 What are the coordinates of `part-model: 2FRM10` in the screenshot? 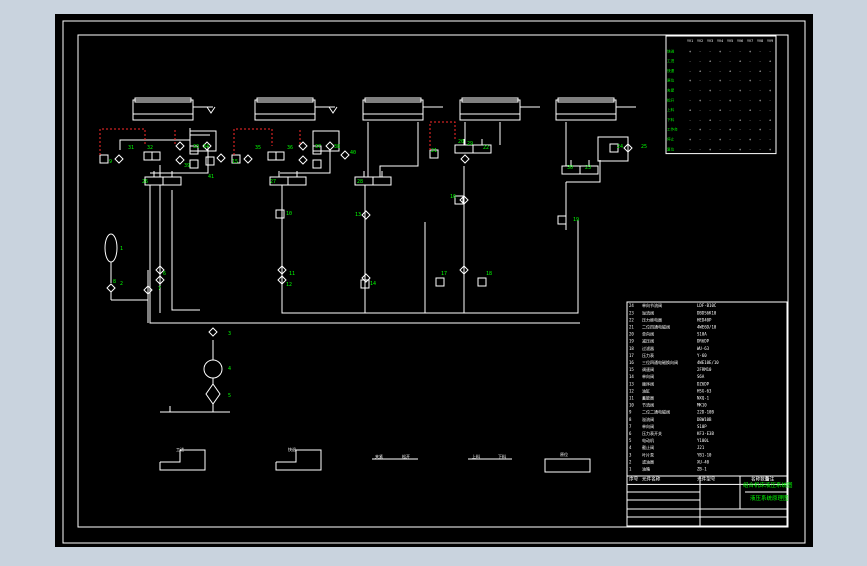 It's located at (704, 369).